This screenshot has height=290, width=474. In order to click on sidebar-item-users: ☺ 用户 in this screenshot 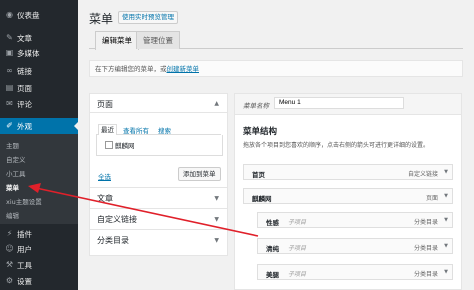, I will do `click(39, 248)`.